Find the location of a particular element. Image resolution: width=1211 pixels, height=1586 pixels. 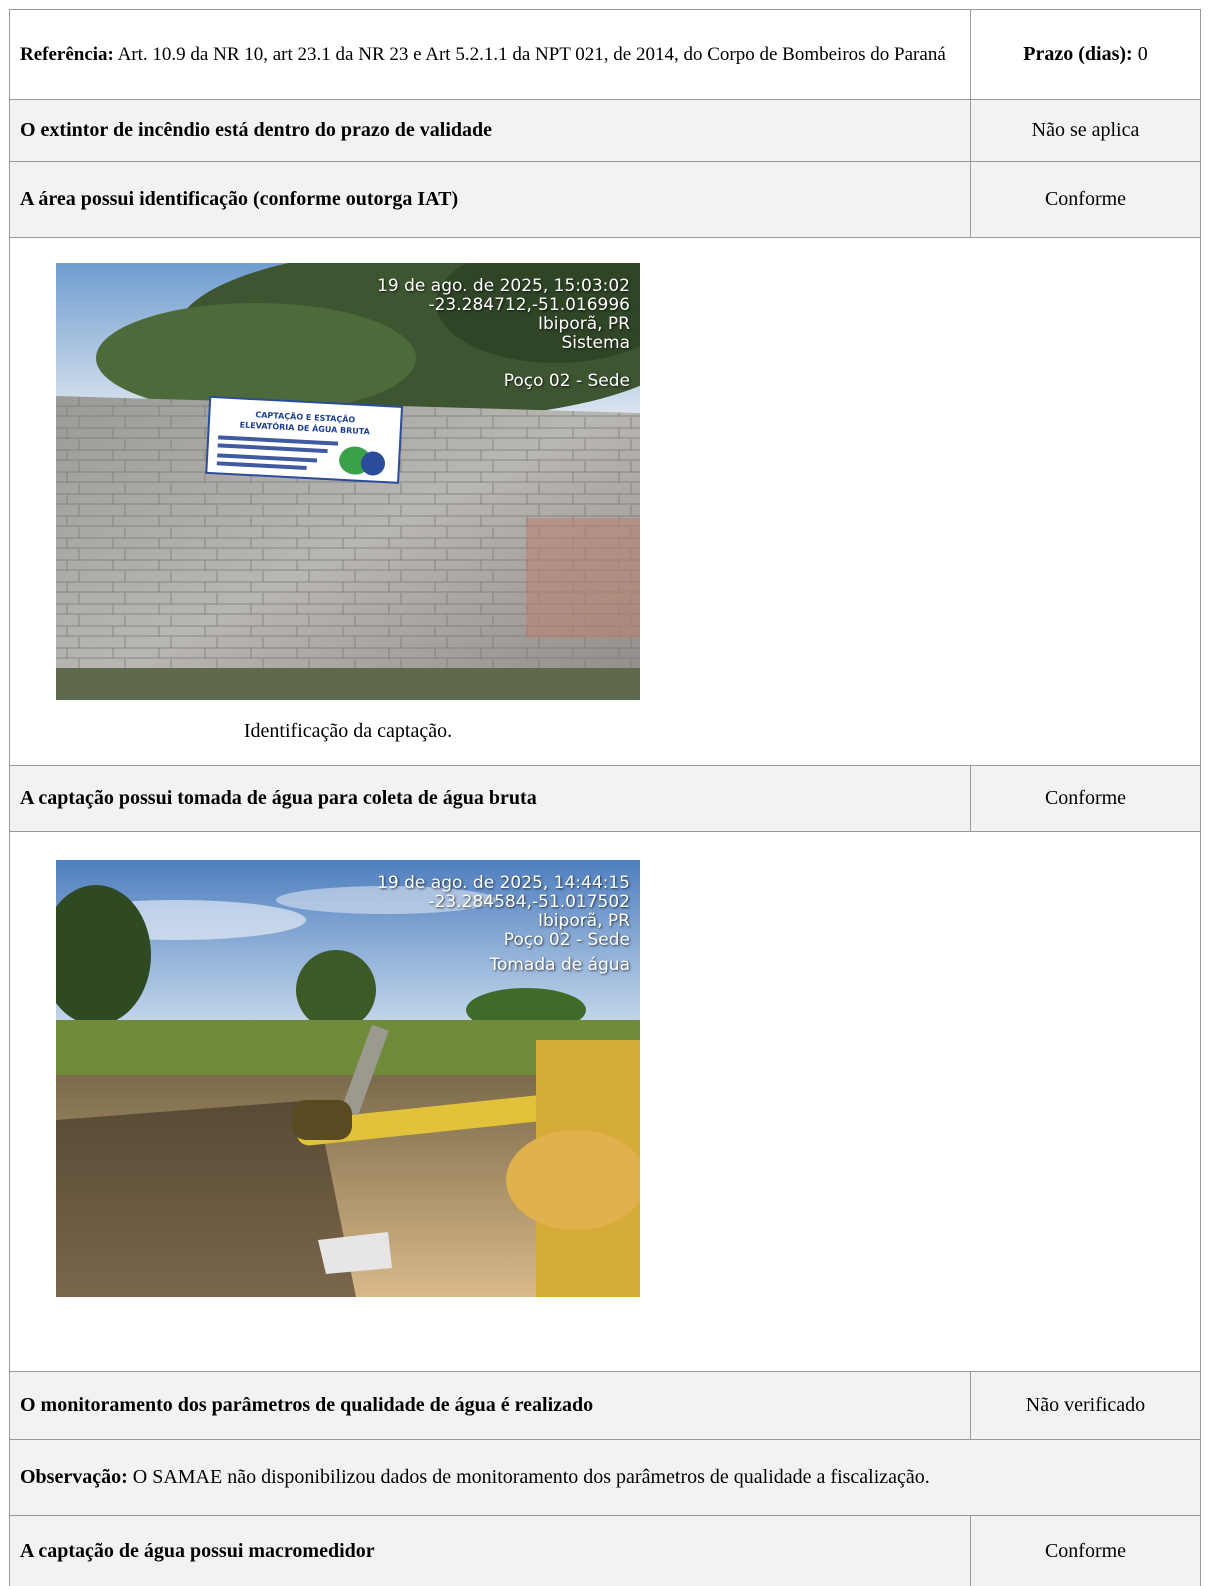

stamp-line: 19 de ago. de 2025, 15:03:02 is located at coordinates (503, 286).